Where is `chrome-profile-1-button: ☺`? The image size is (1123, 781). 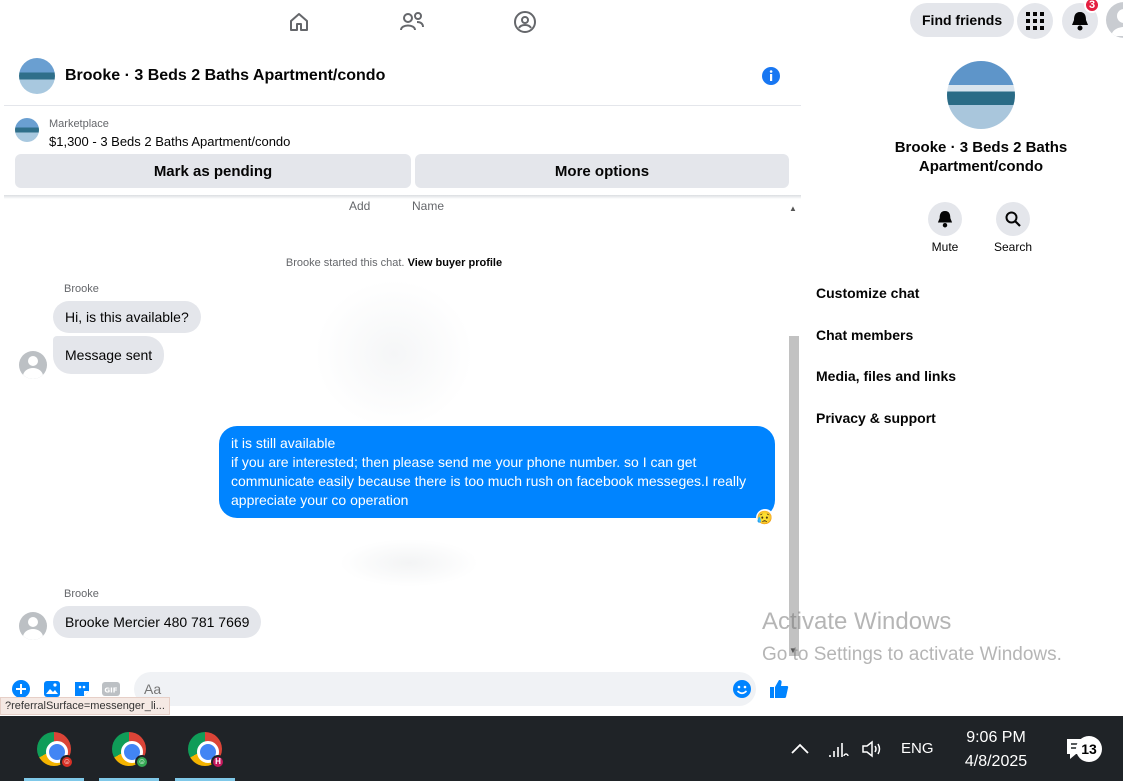 chrome-profile-1-button: ☺ is located at coordinates (54, 748).